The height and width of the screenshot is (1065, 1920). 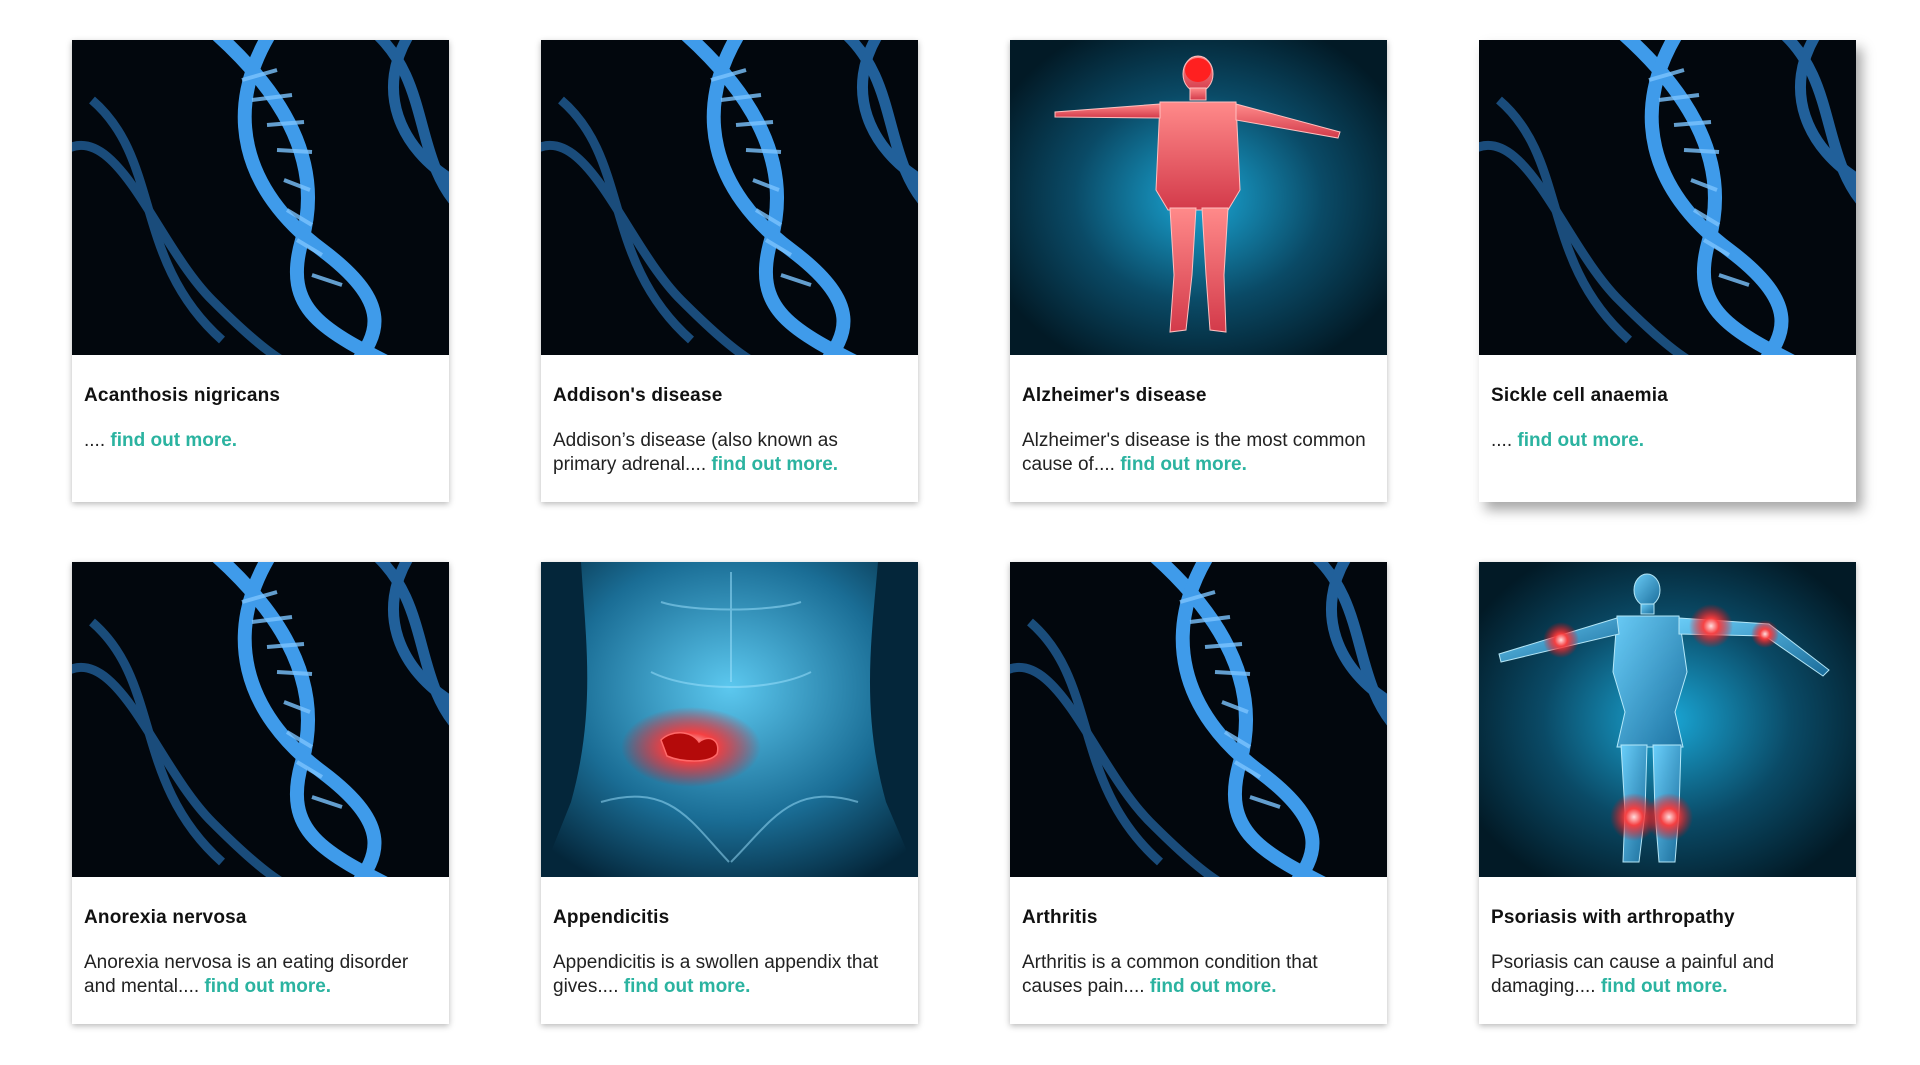 What do you see at coordinates (1580, 395) in the screenshot?
I see `card-title: Sickle cell anaemia` at bounding box center [1580, 395].